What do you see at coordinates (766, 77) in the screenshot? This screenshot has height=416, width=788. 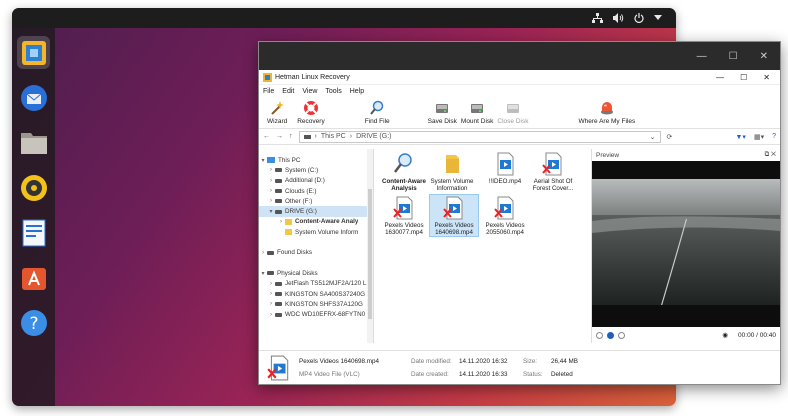 I see `app-close-button: ✕` at bounding box center [766, 77].